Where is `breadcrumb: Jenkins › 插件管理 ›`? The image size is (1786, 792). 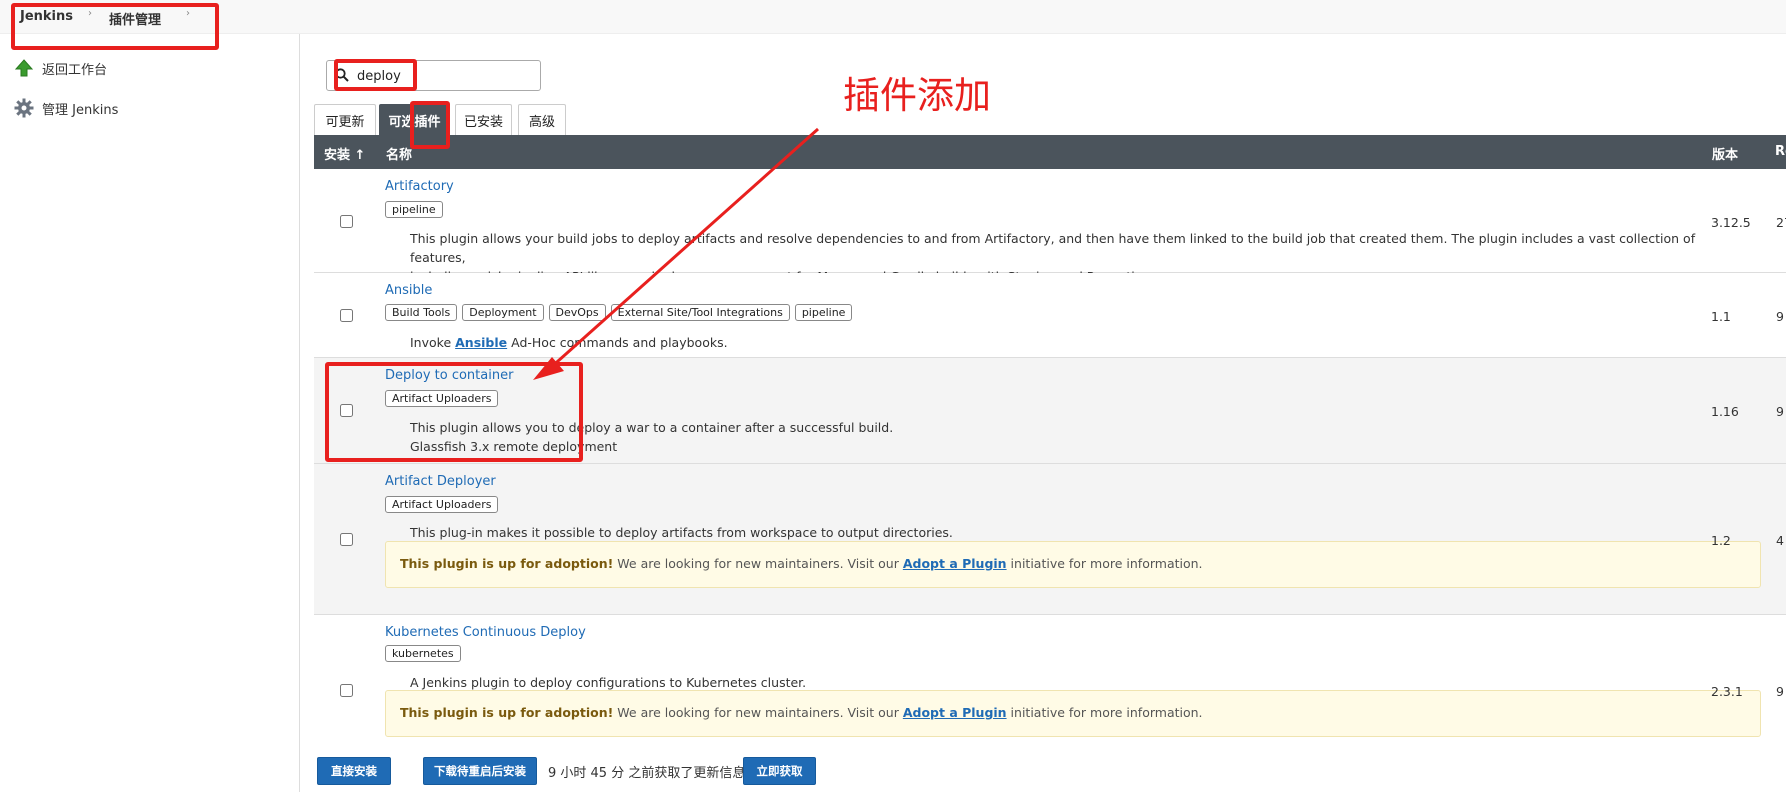
breadcrumb: Jenkins › 插件管理 › is located at coordinates (893, 17).